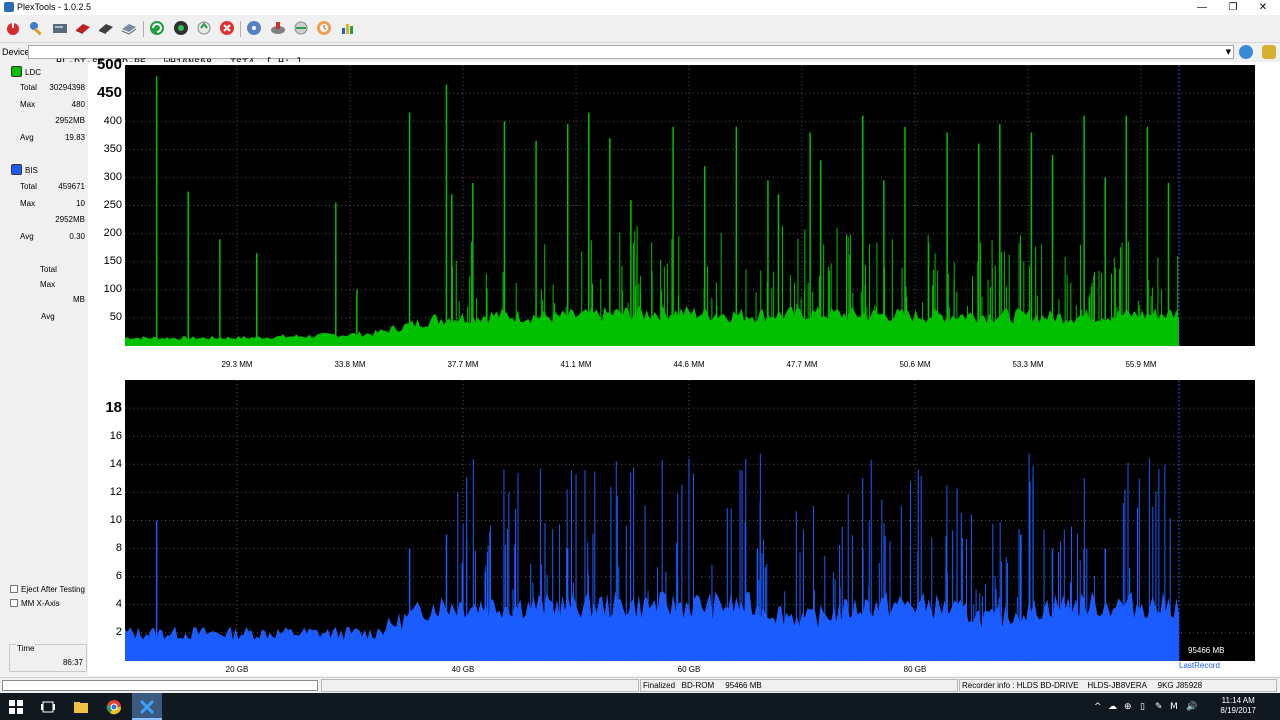  Describe the element at coordinates (160, 685) in the screenshot. I see `progress-bar` at that location.